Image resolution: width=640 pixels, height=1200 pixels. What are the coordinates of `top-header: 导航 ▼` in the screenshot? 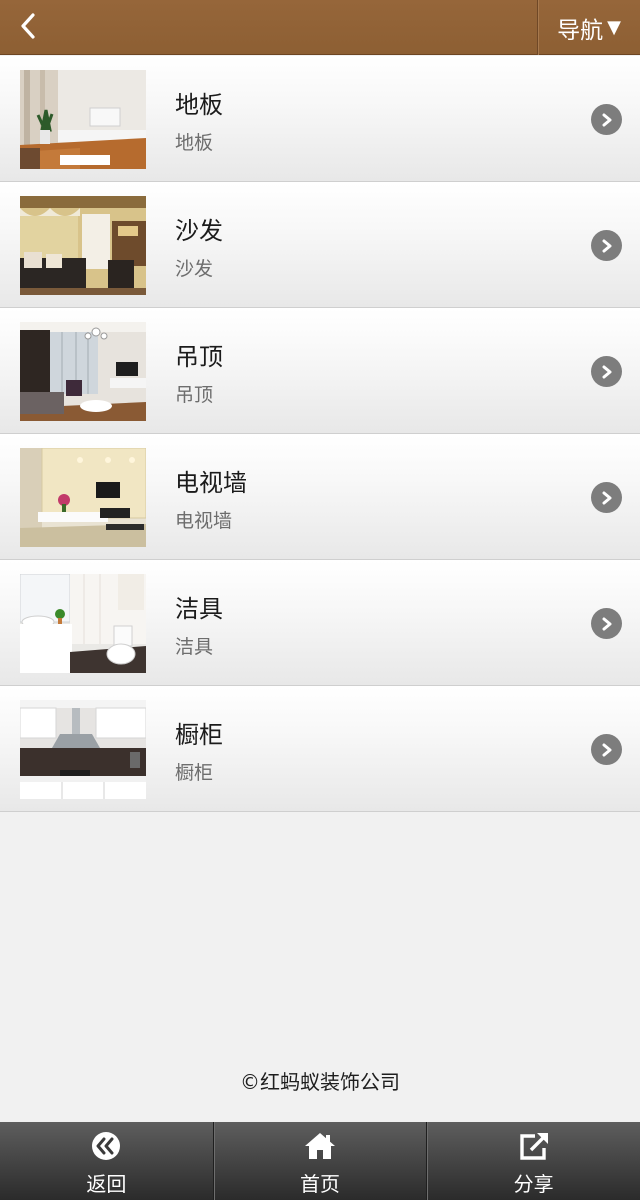 It's located at (320, 27).